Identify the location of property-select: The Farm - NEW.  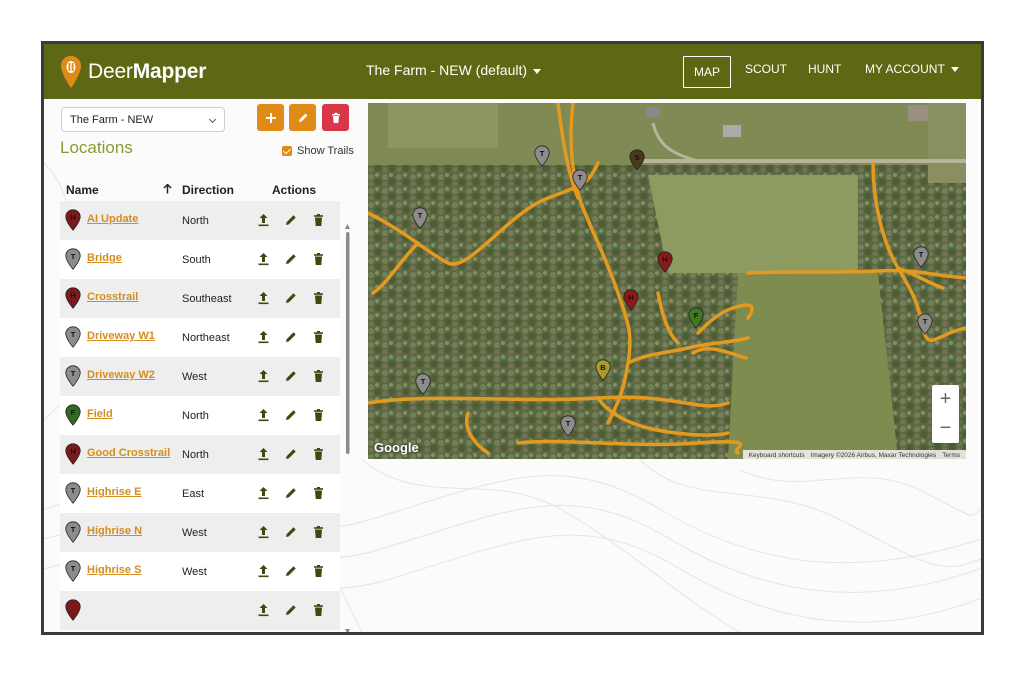
(143, 119).